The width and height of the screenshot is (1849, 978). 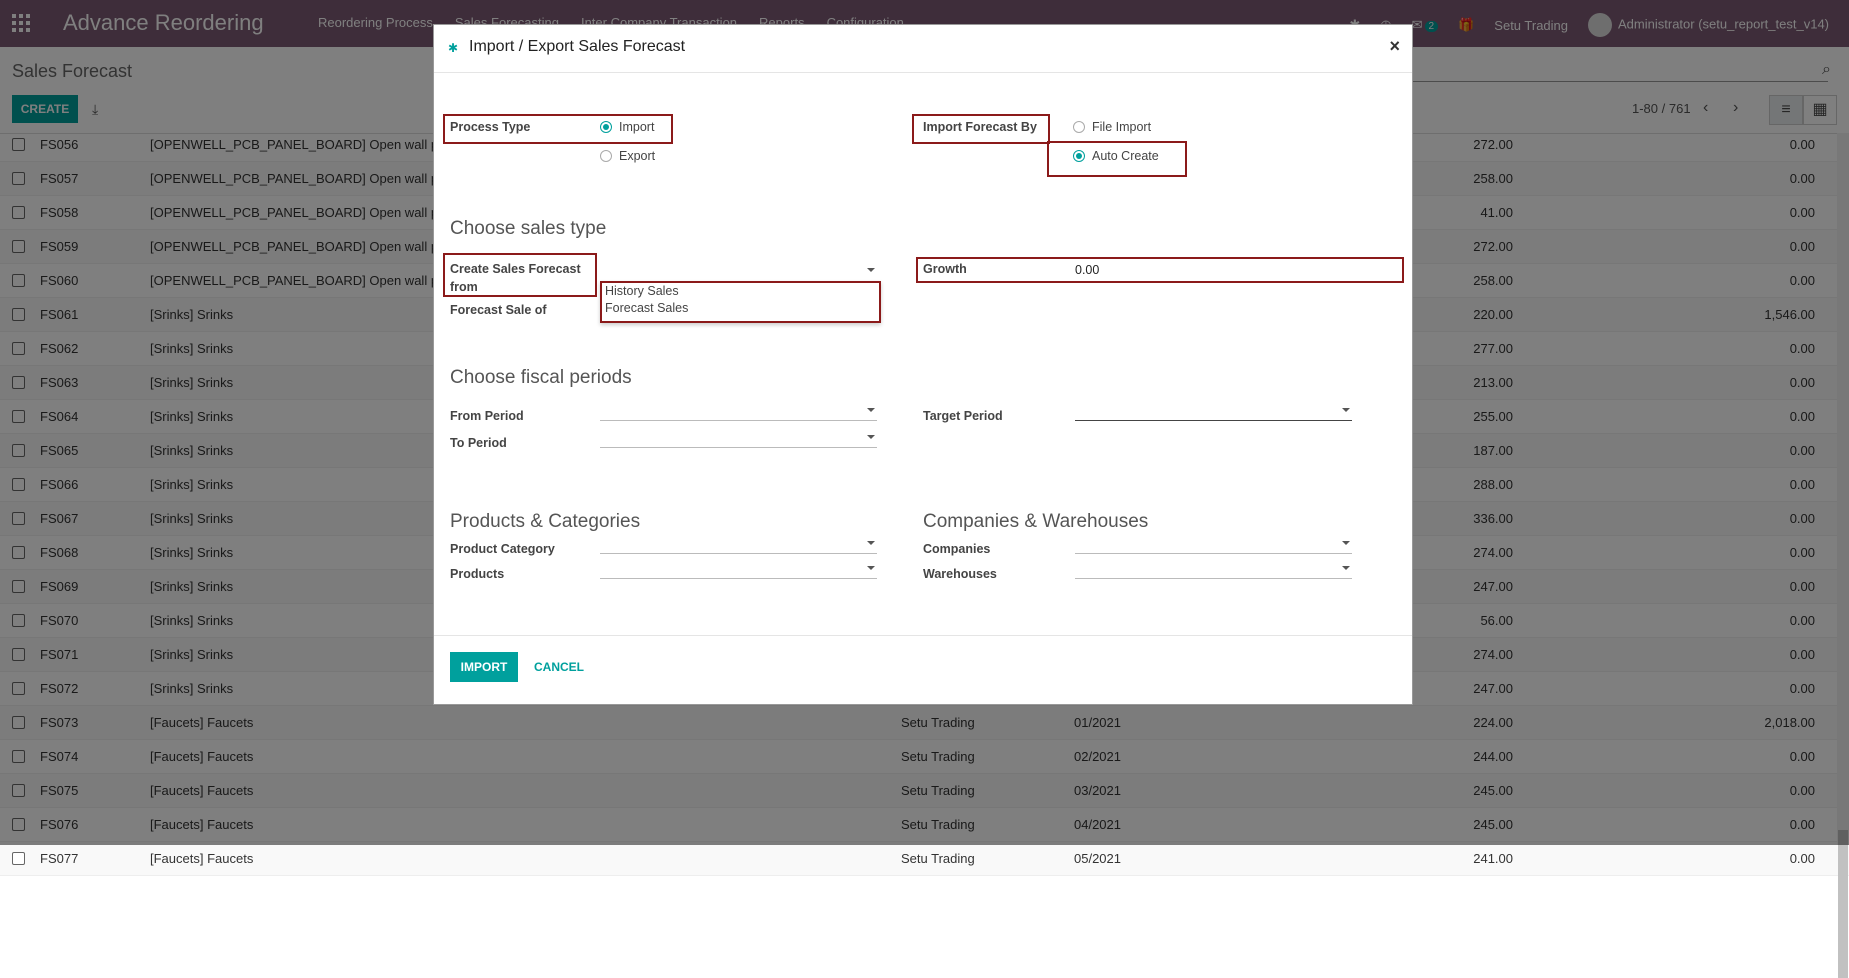 What do you see at coordinates (453, 48) in the screenshot?
I see `bug-icon: ✱` at bounding box center [453, 48].